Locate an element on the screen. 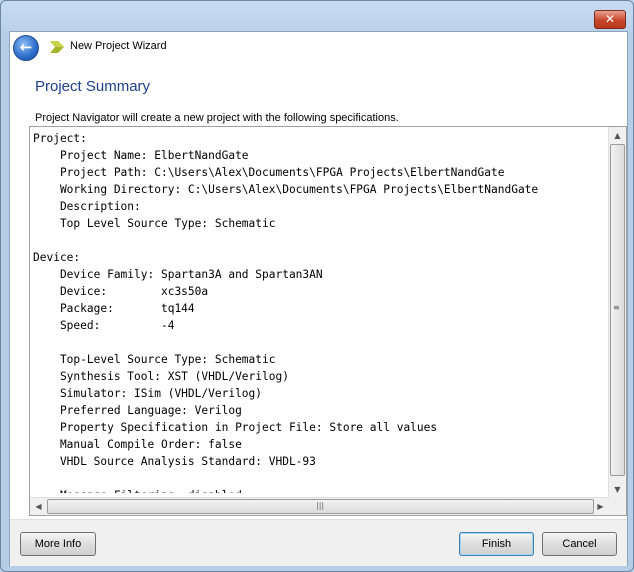  horizontal-scrollbar: ◀ ||| ▶ is located at coordinates (319, 506).